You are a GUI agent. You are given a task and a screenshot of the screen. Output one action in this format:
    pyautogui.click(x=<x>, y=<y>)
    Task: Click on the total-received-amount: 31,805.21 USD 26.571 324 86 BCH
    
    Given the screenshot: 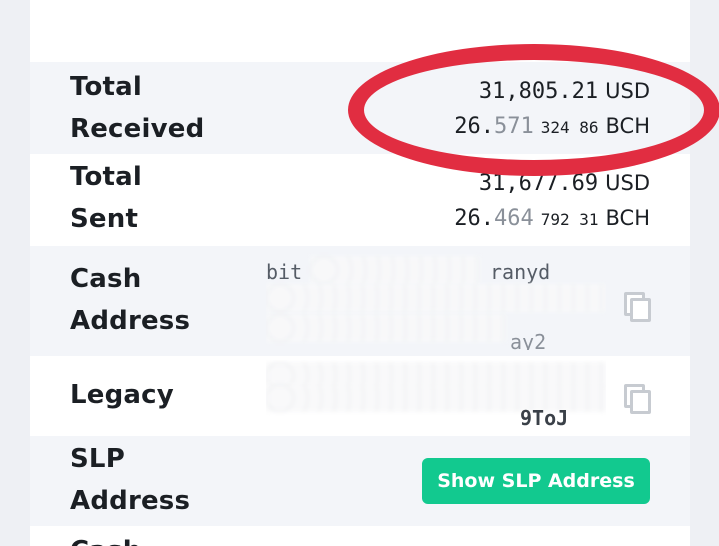 What is the action you would take?
    pyautogui.click(x=552, y=109)
    